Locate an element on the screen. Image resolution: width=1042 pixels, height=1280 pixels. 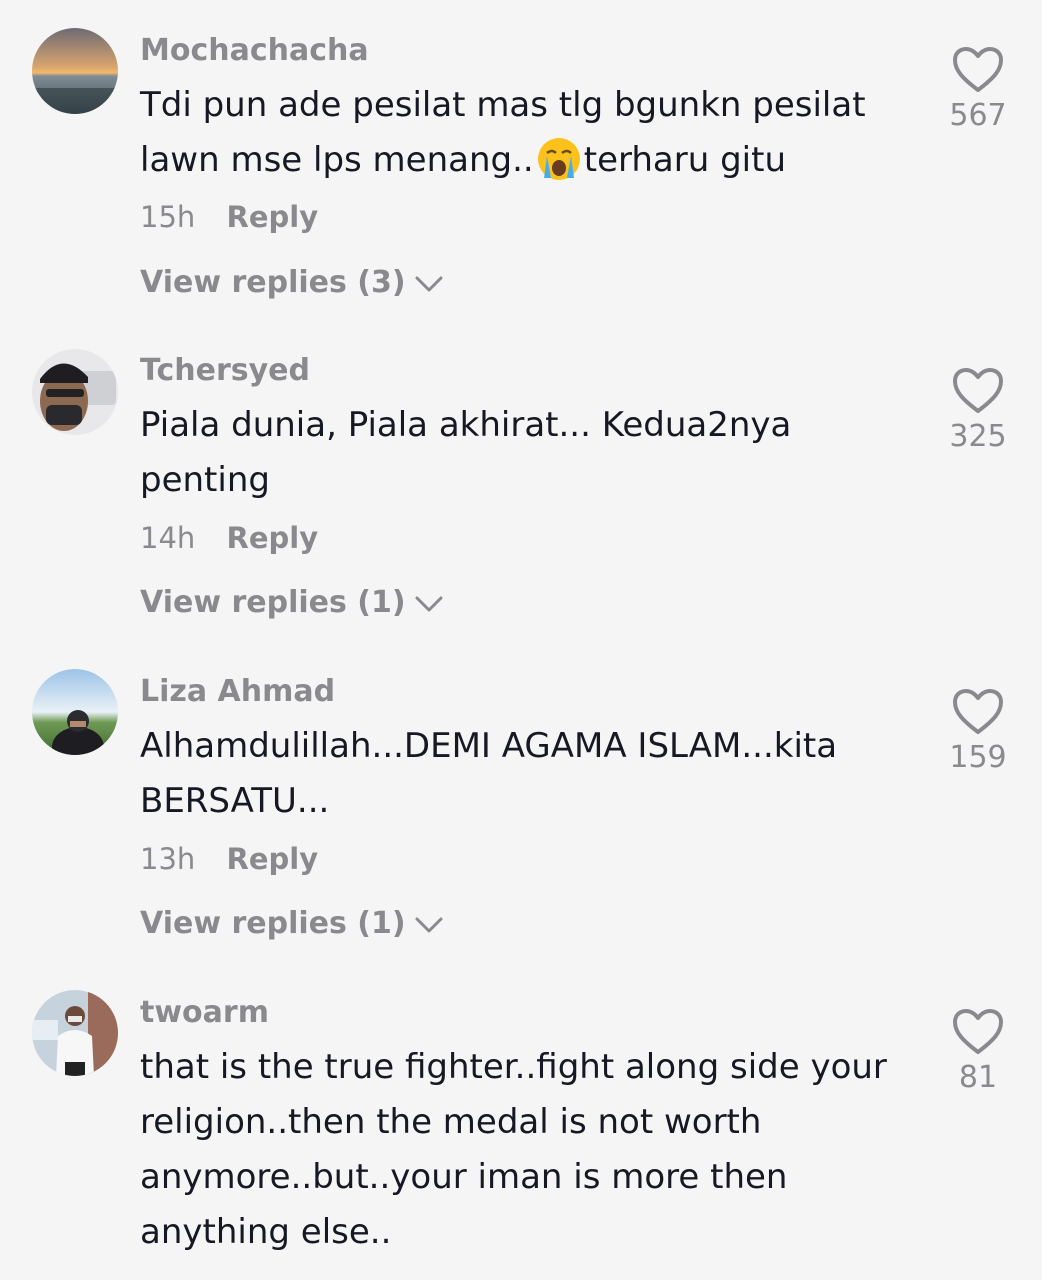
comment-meta: 15h Reply is located at coordinates (229, 217).